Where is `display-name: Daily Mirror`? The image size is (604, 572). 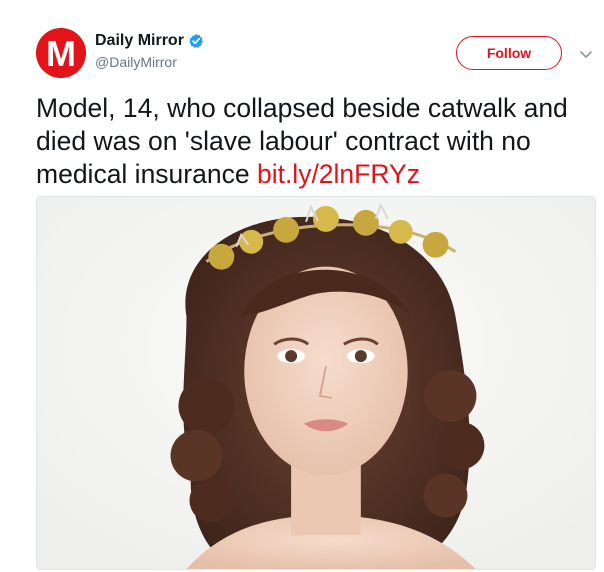 display-name: Daily Mirror is located at coordinates (139, 41).